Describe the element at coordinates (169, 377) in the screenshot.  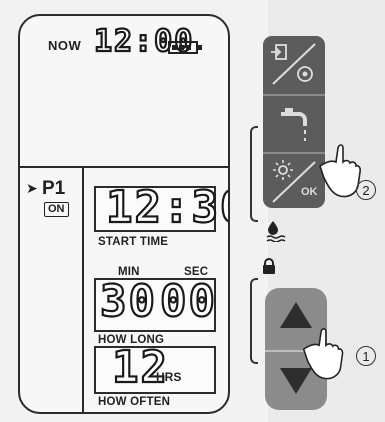
I see `hours-unit-label: HRS` at that location.